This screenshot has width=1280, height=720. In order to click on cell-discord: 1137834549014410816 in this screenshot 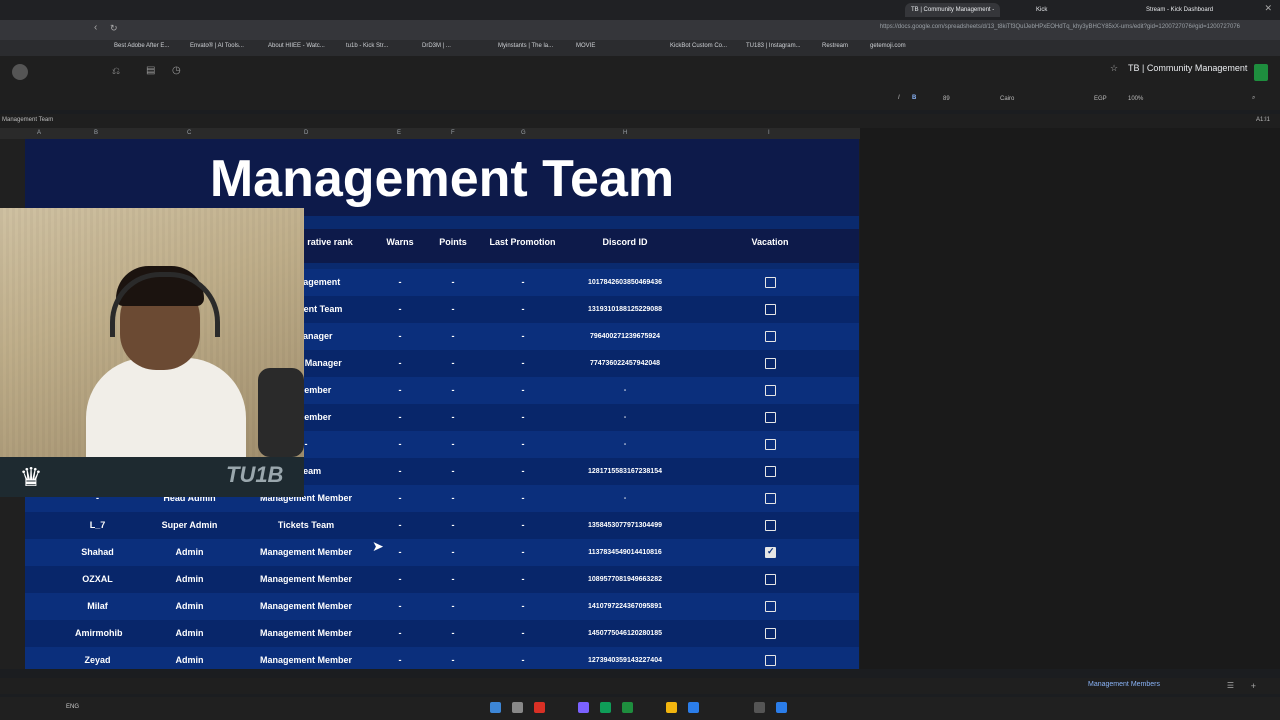, I will do `click(625, 552)`.